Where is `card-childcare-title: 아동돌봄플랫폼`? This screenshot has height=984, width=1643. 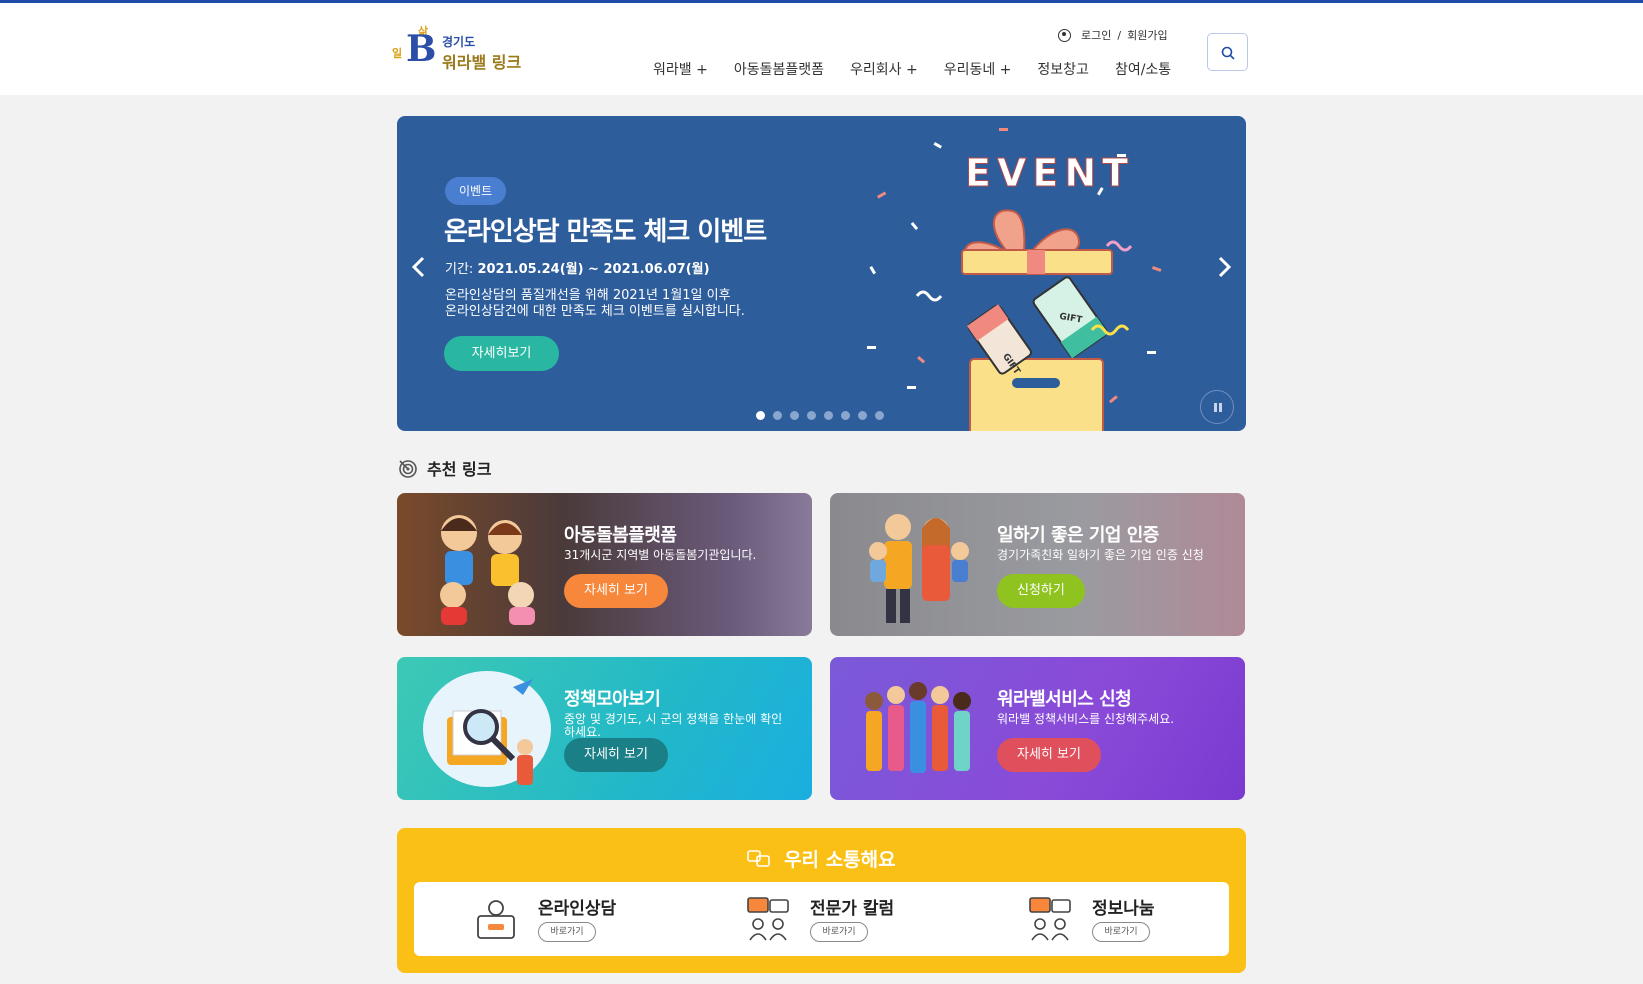 card-childcare-title: 아동돌봄플랫폼 is located at coordinates (620, 535).